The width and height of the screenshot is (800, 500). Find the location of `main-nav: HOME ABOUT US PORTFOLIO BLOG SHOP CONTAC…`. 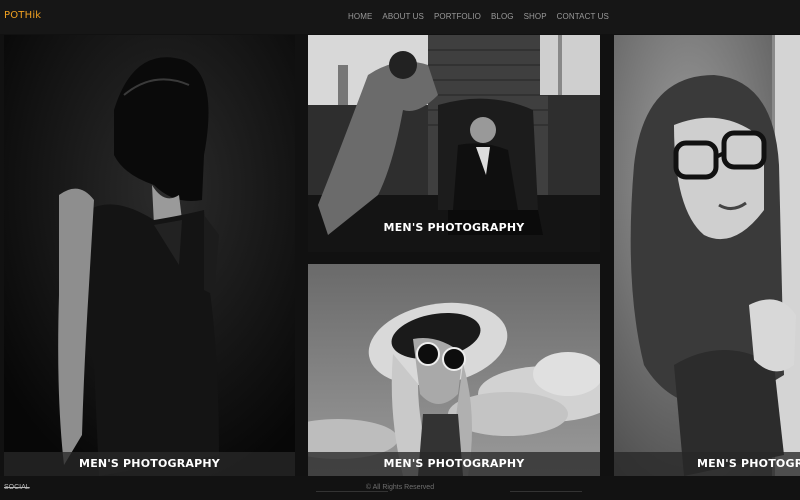

main-nav: HOME ABOUT US PORTFOLIO BLOG SHOP CONTAC… is located at coordinates (478, 16).